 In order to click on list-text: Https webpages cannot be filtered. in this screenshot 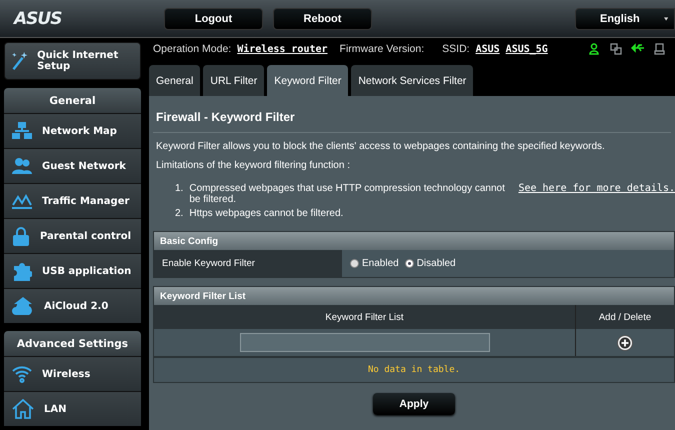, I will do `click(266, 213)`.